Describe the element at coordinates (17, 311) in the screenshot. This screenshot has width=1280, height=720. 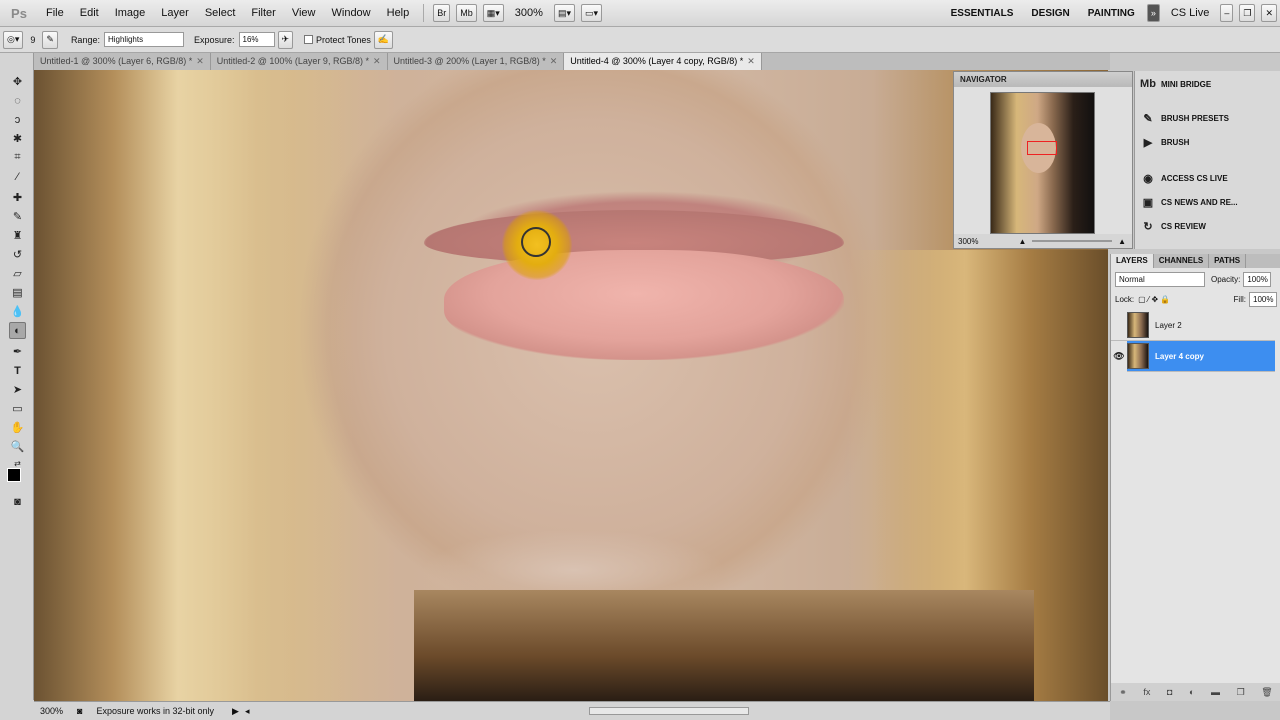
I see `blur-tool-icon: 💧` at that location.